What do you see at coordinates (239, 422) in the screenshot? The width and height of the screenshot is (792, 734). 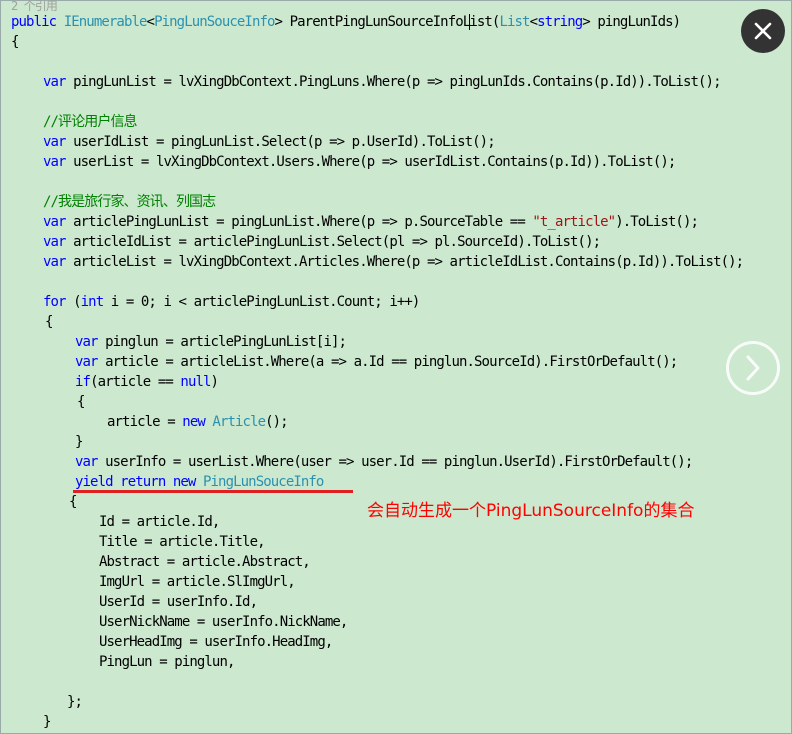 I see `type-name: Article` at bounding box center [239, 422].